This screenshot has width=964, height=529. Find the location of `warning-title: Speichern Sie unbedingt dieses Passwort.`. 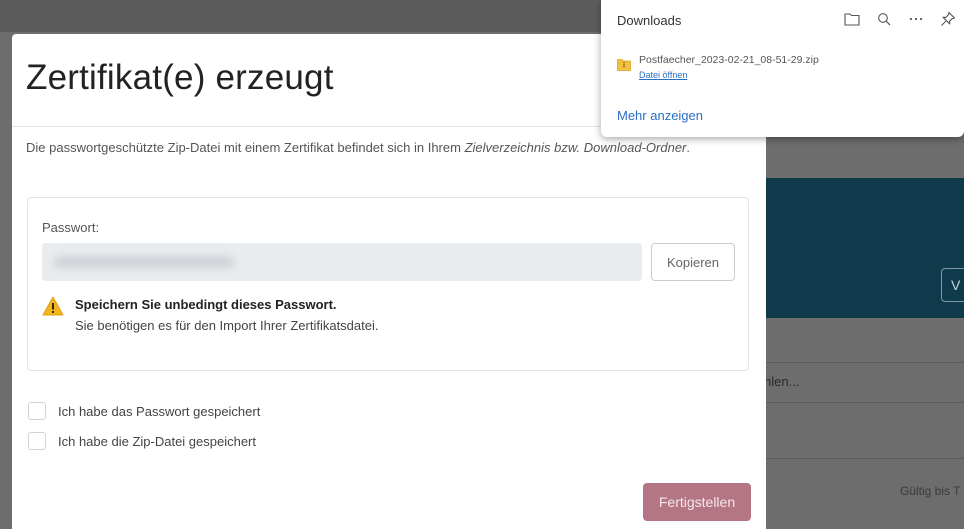

warning-title: Speichern Sie unbedingt dieses Passwort. is located at coordinates (206, 304).